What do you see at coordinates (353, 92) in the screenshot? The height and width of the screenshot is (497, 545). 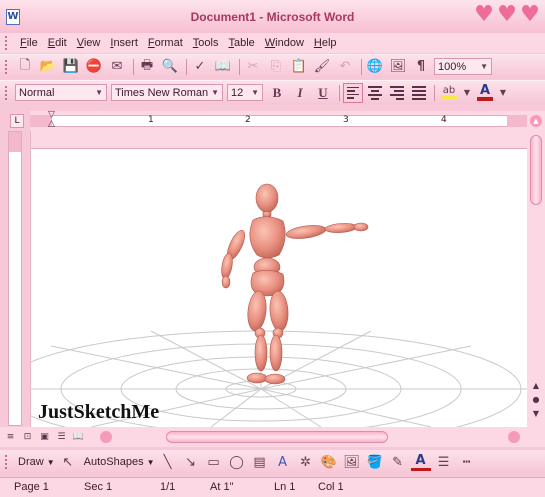 I see `align-left-button` at bounding box center [353, 92].